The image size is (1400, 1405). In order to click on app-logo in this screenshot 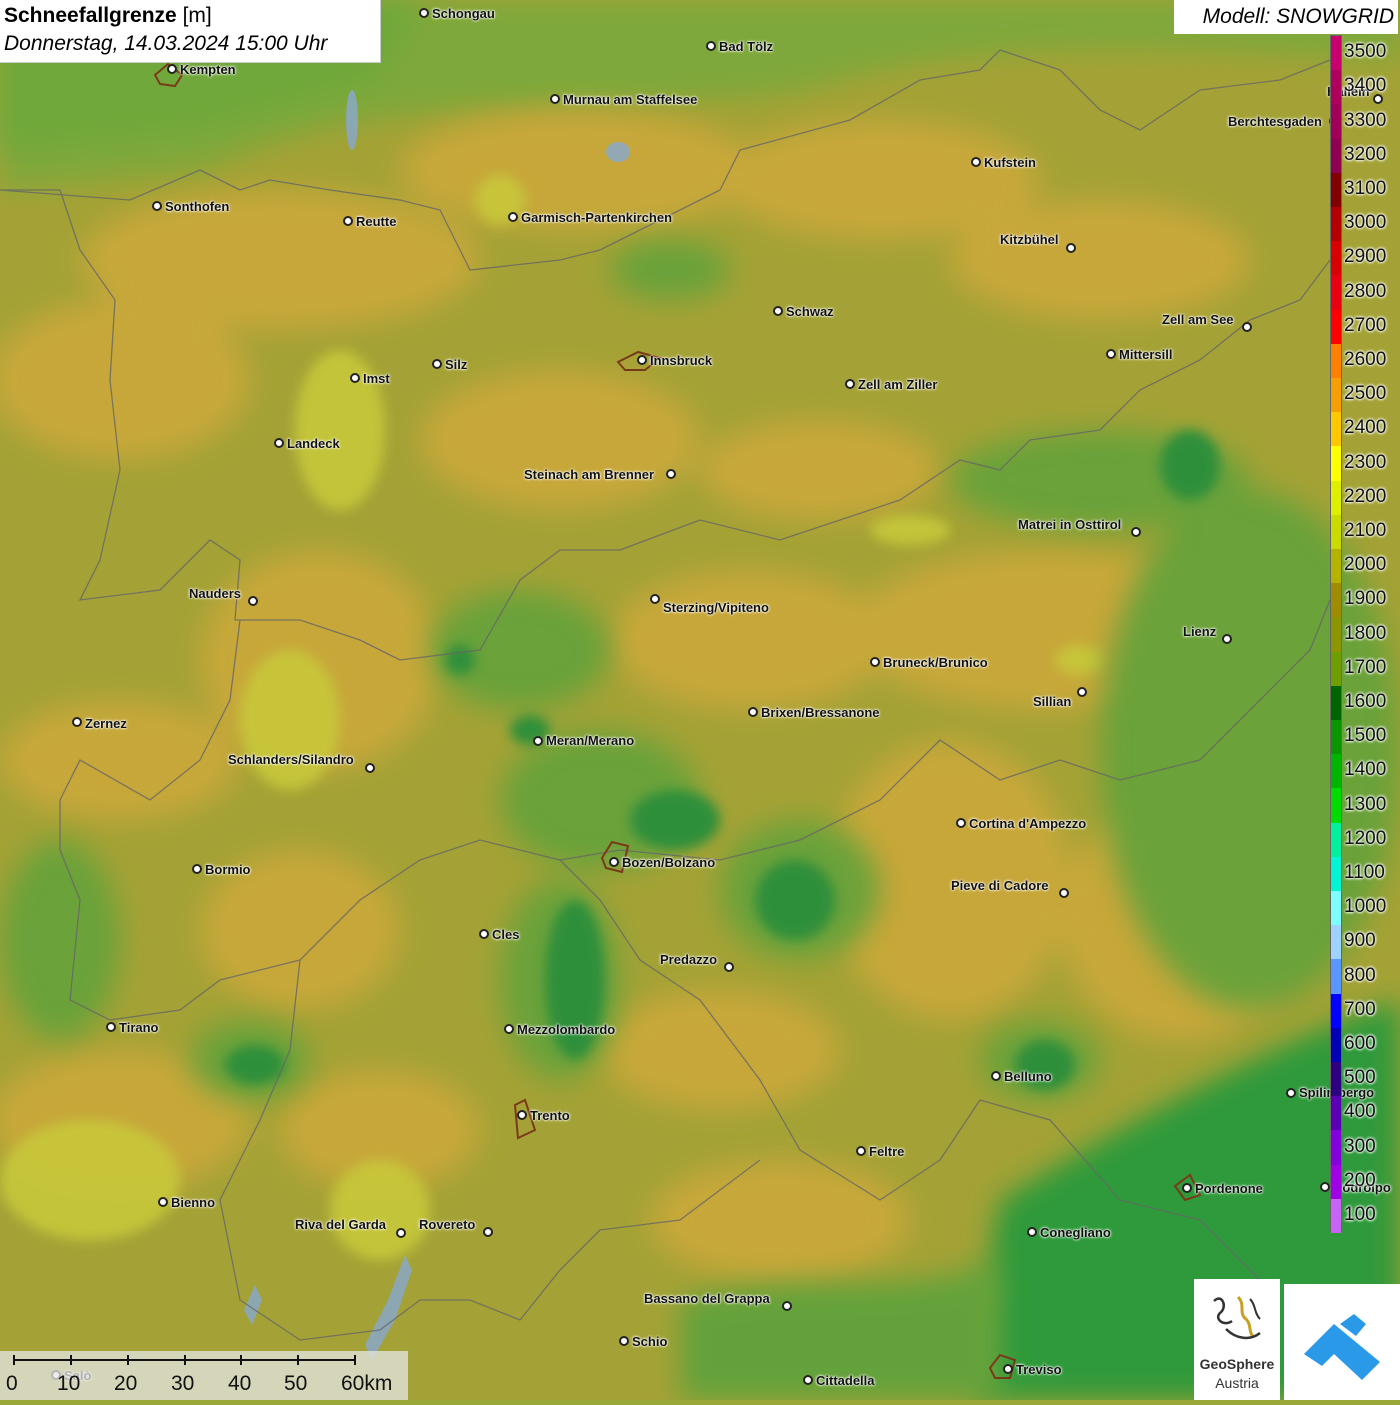, I will do `click(1342, 1342)`.